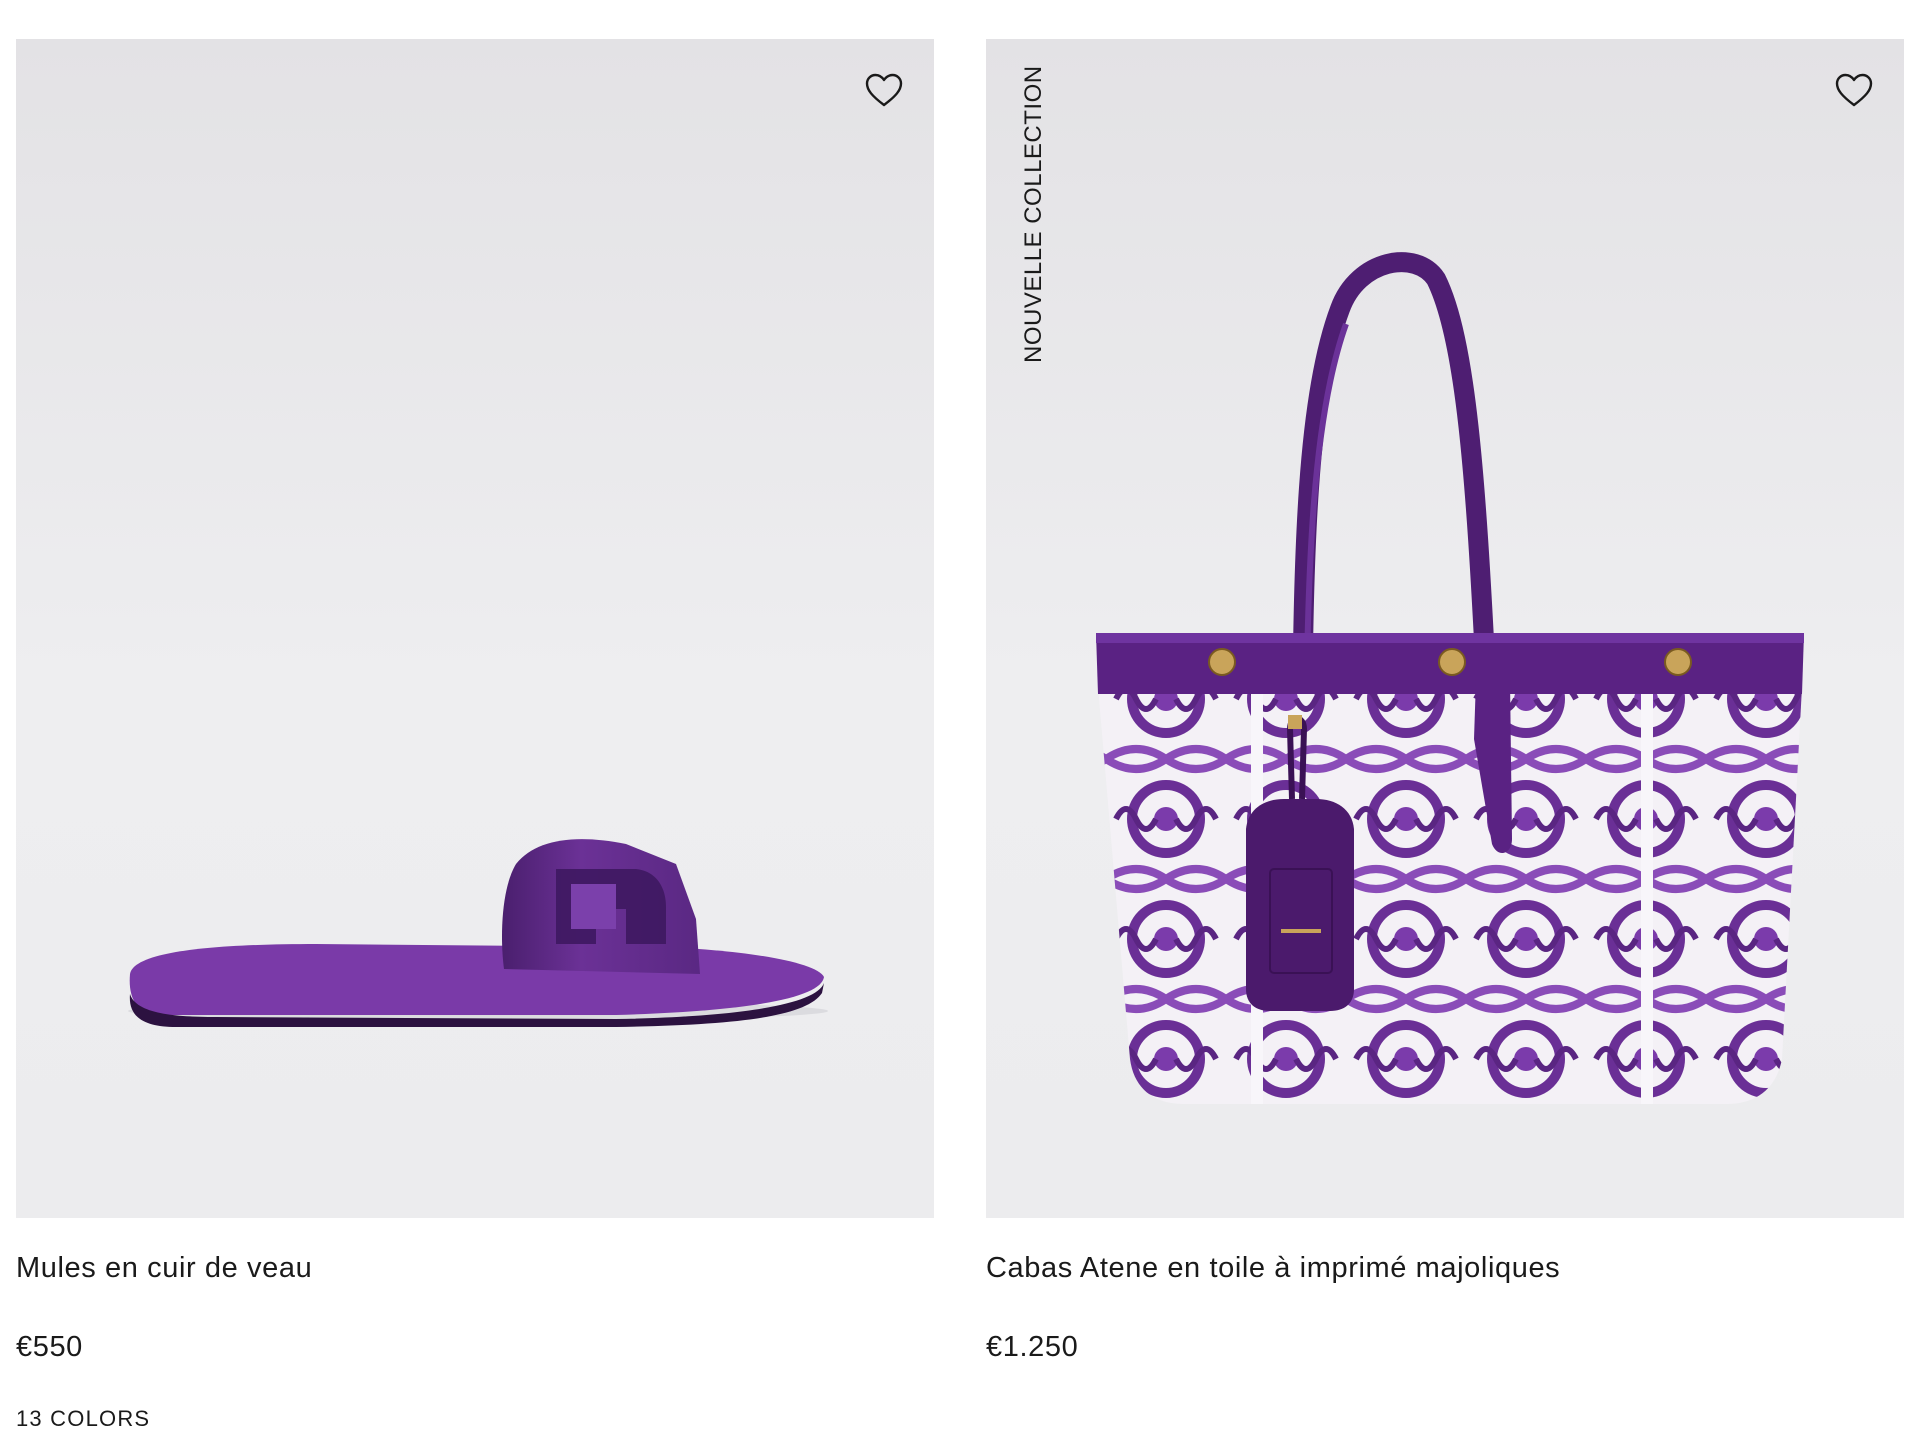  Describe the element at coordinates (478, 933) in the screenshot. I see `mule-sandal-image` at that location.